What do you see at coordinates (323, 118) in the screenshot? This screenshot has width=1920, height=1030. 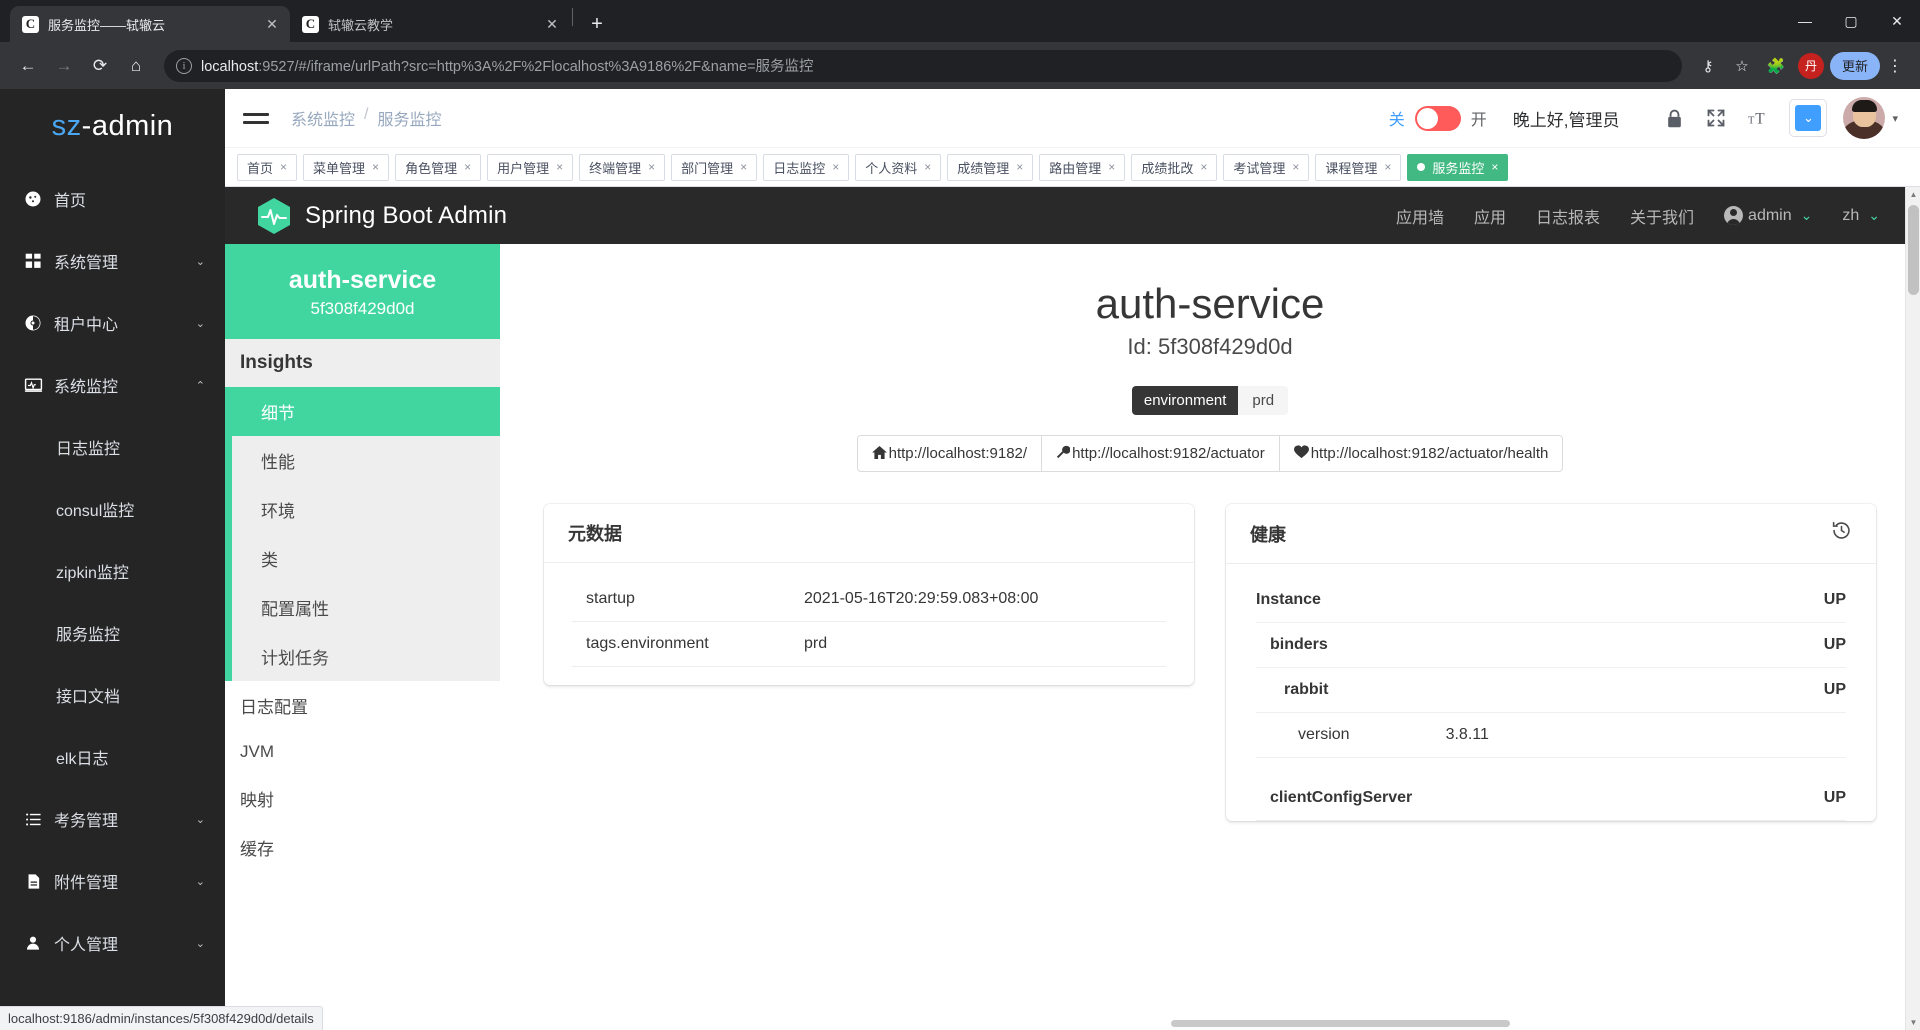 I see `breadcrumb-parent: 系统监控` at bounding box center [323, 118].